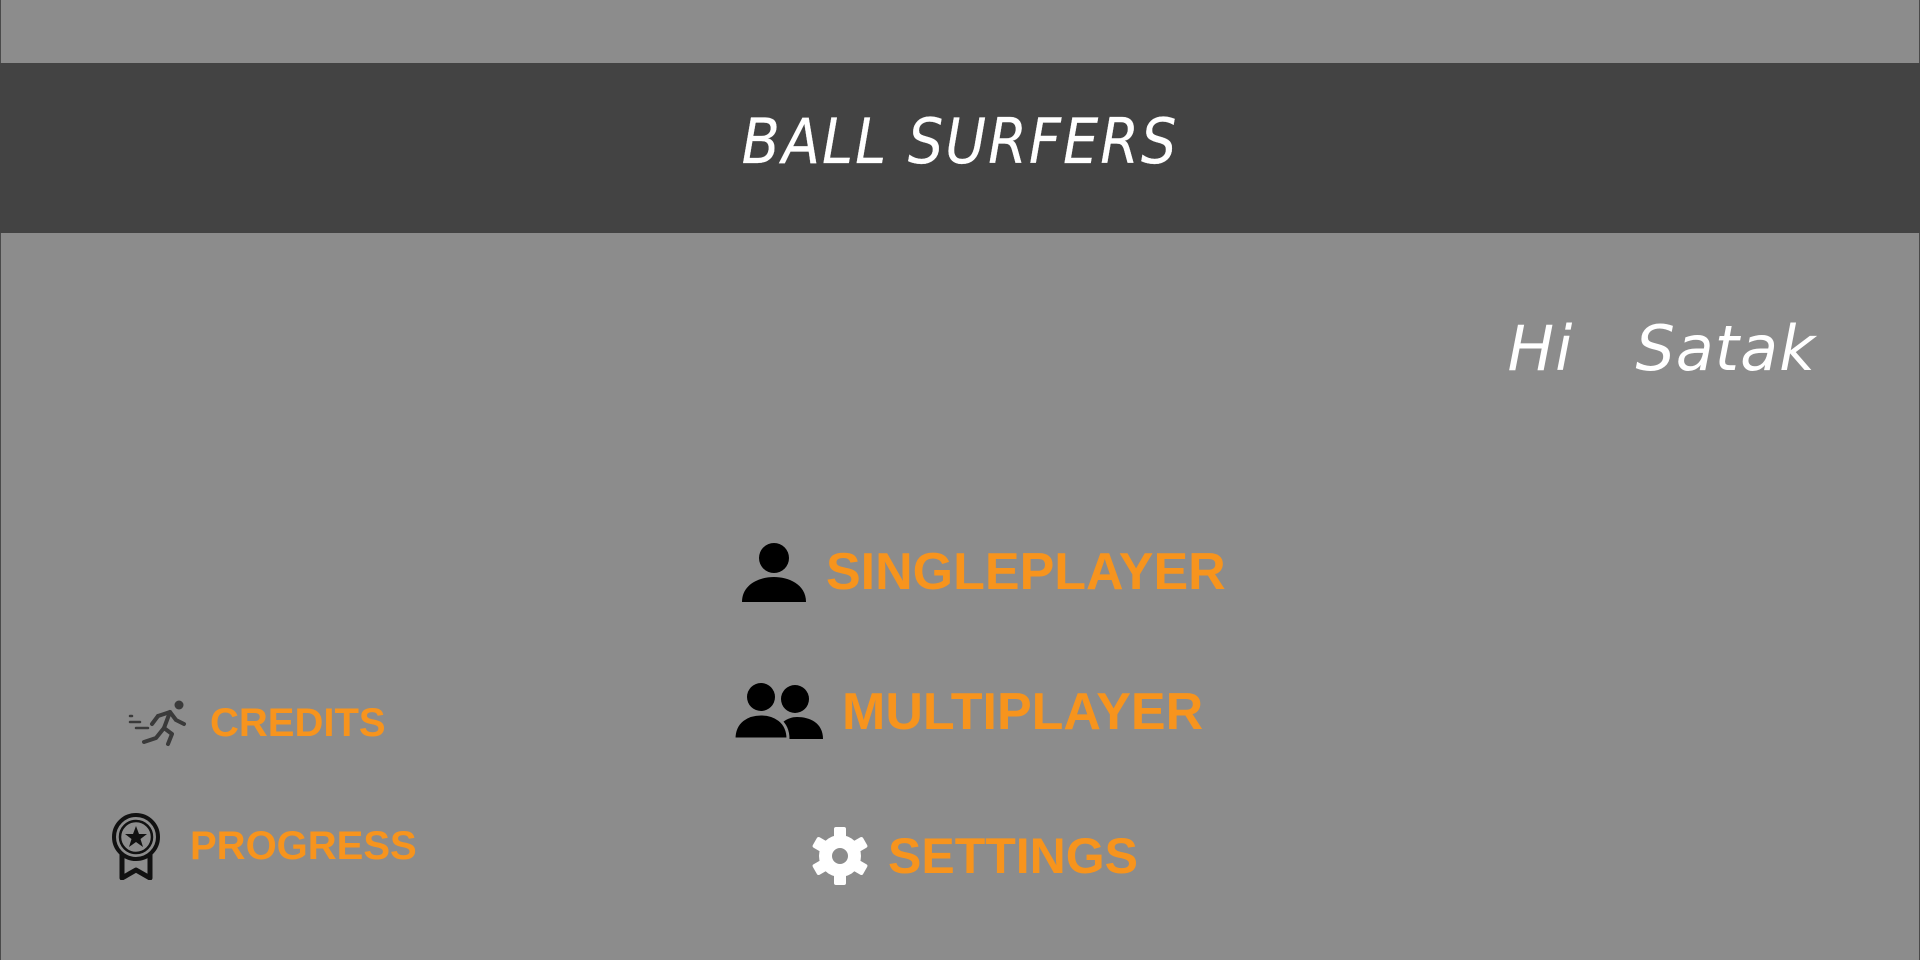 The image size is (1920, 960). Describe the element at coordinates (303, 845) in the screenshot. I see `progress-label: PROGRESS` at that location.